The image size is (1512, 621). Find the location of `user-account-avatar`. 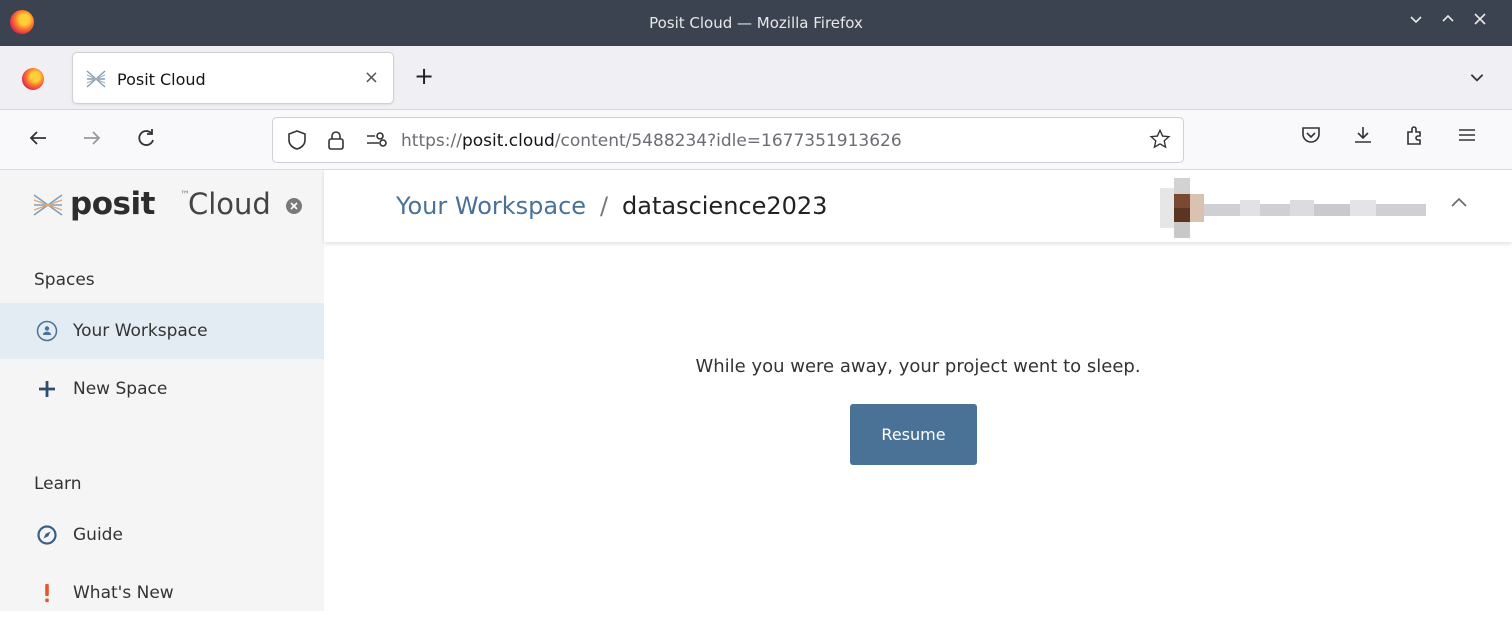

user-account-avatar is located at coordinates (1295, 208).